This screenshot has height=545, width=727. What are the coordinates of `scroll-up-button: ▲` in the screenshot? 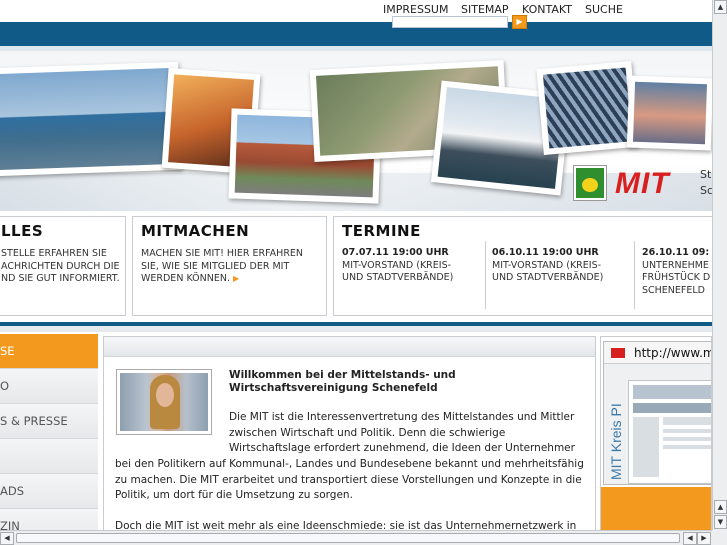 It's located at (720, 7).